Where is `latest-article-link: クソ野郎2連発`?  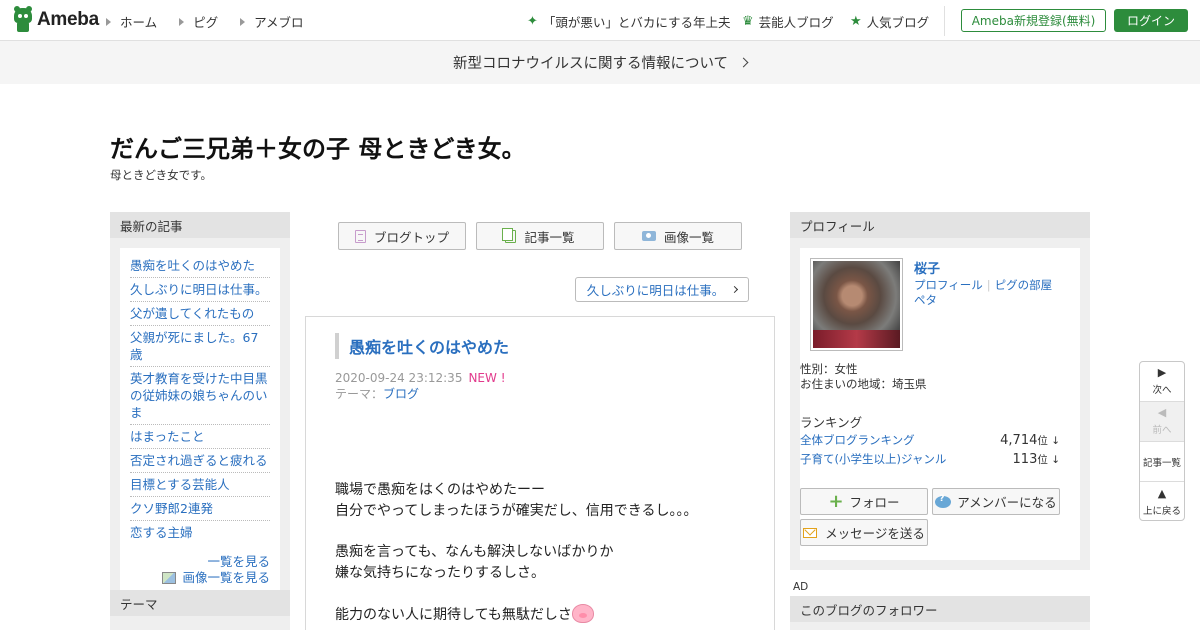 latest-article-link: クソ野郎2連発 is located at coordinates (200, 509).